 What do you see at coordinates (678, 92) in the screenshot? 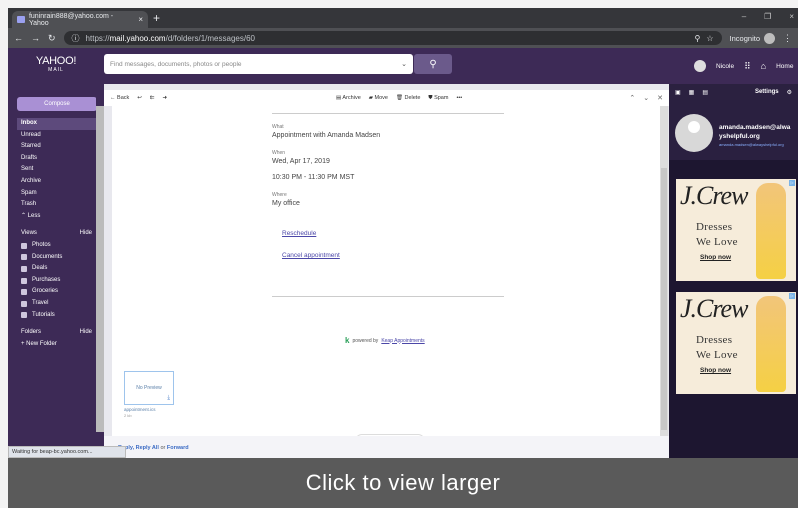
I see `contacts-icon: ▣` at bounding box center [678, 92].